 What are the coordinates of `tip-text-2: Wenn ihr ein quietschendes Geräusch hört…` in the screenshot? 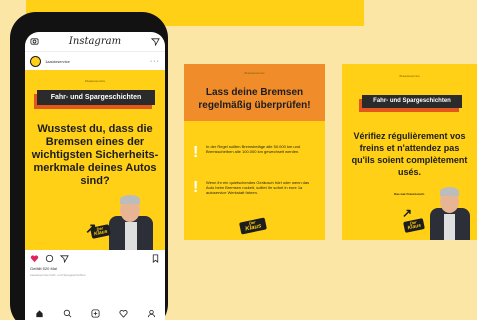 It's located at (258, 187).